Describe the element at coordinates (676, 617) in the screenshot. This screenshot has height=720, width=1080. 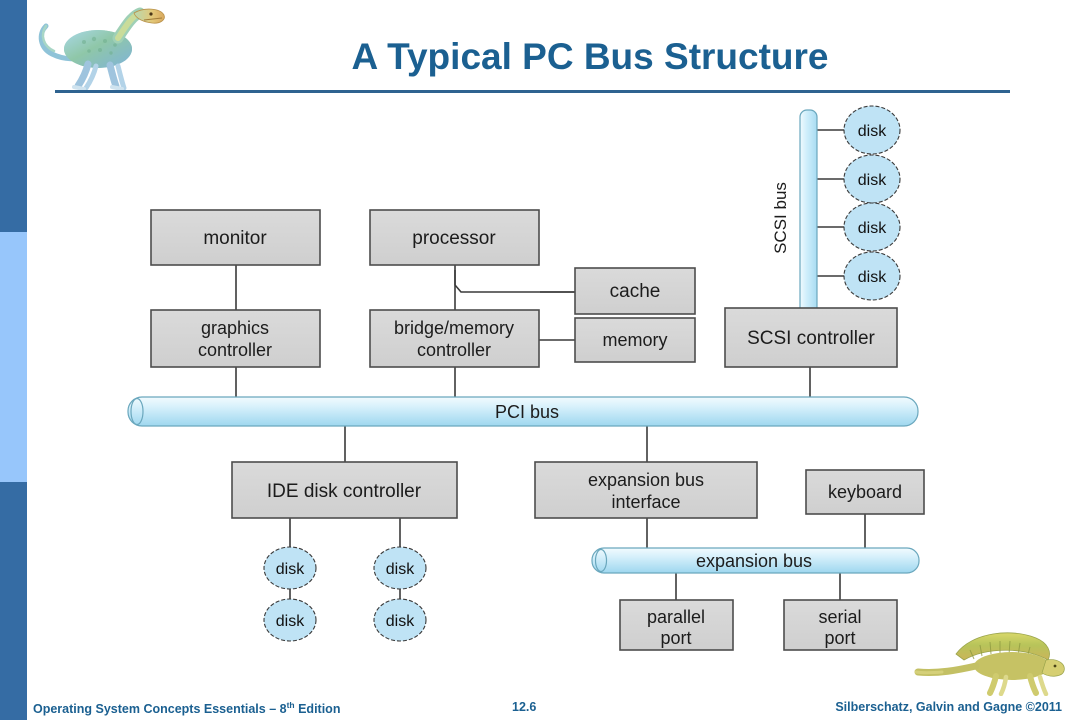
I see `box-label-line1: parallel` at that location.